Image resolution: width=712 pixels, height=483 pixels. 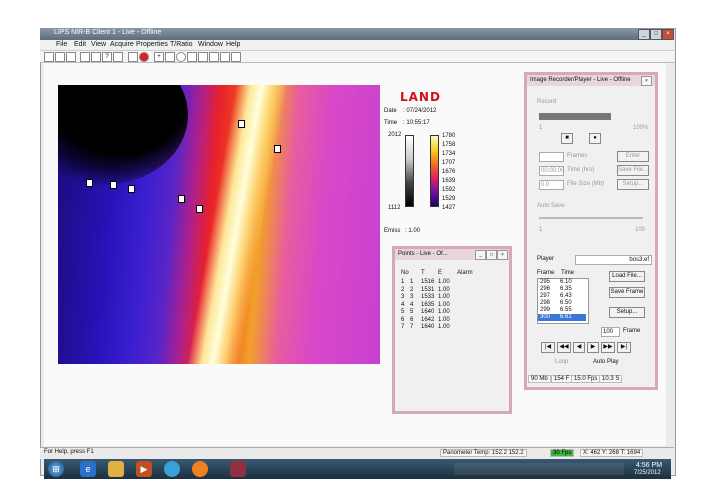 What do you see at coordinates (203, 57) in the screenshot?
I see `profile-icon` at bounding box center [203, 57].